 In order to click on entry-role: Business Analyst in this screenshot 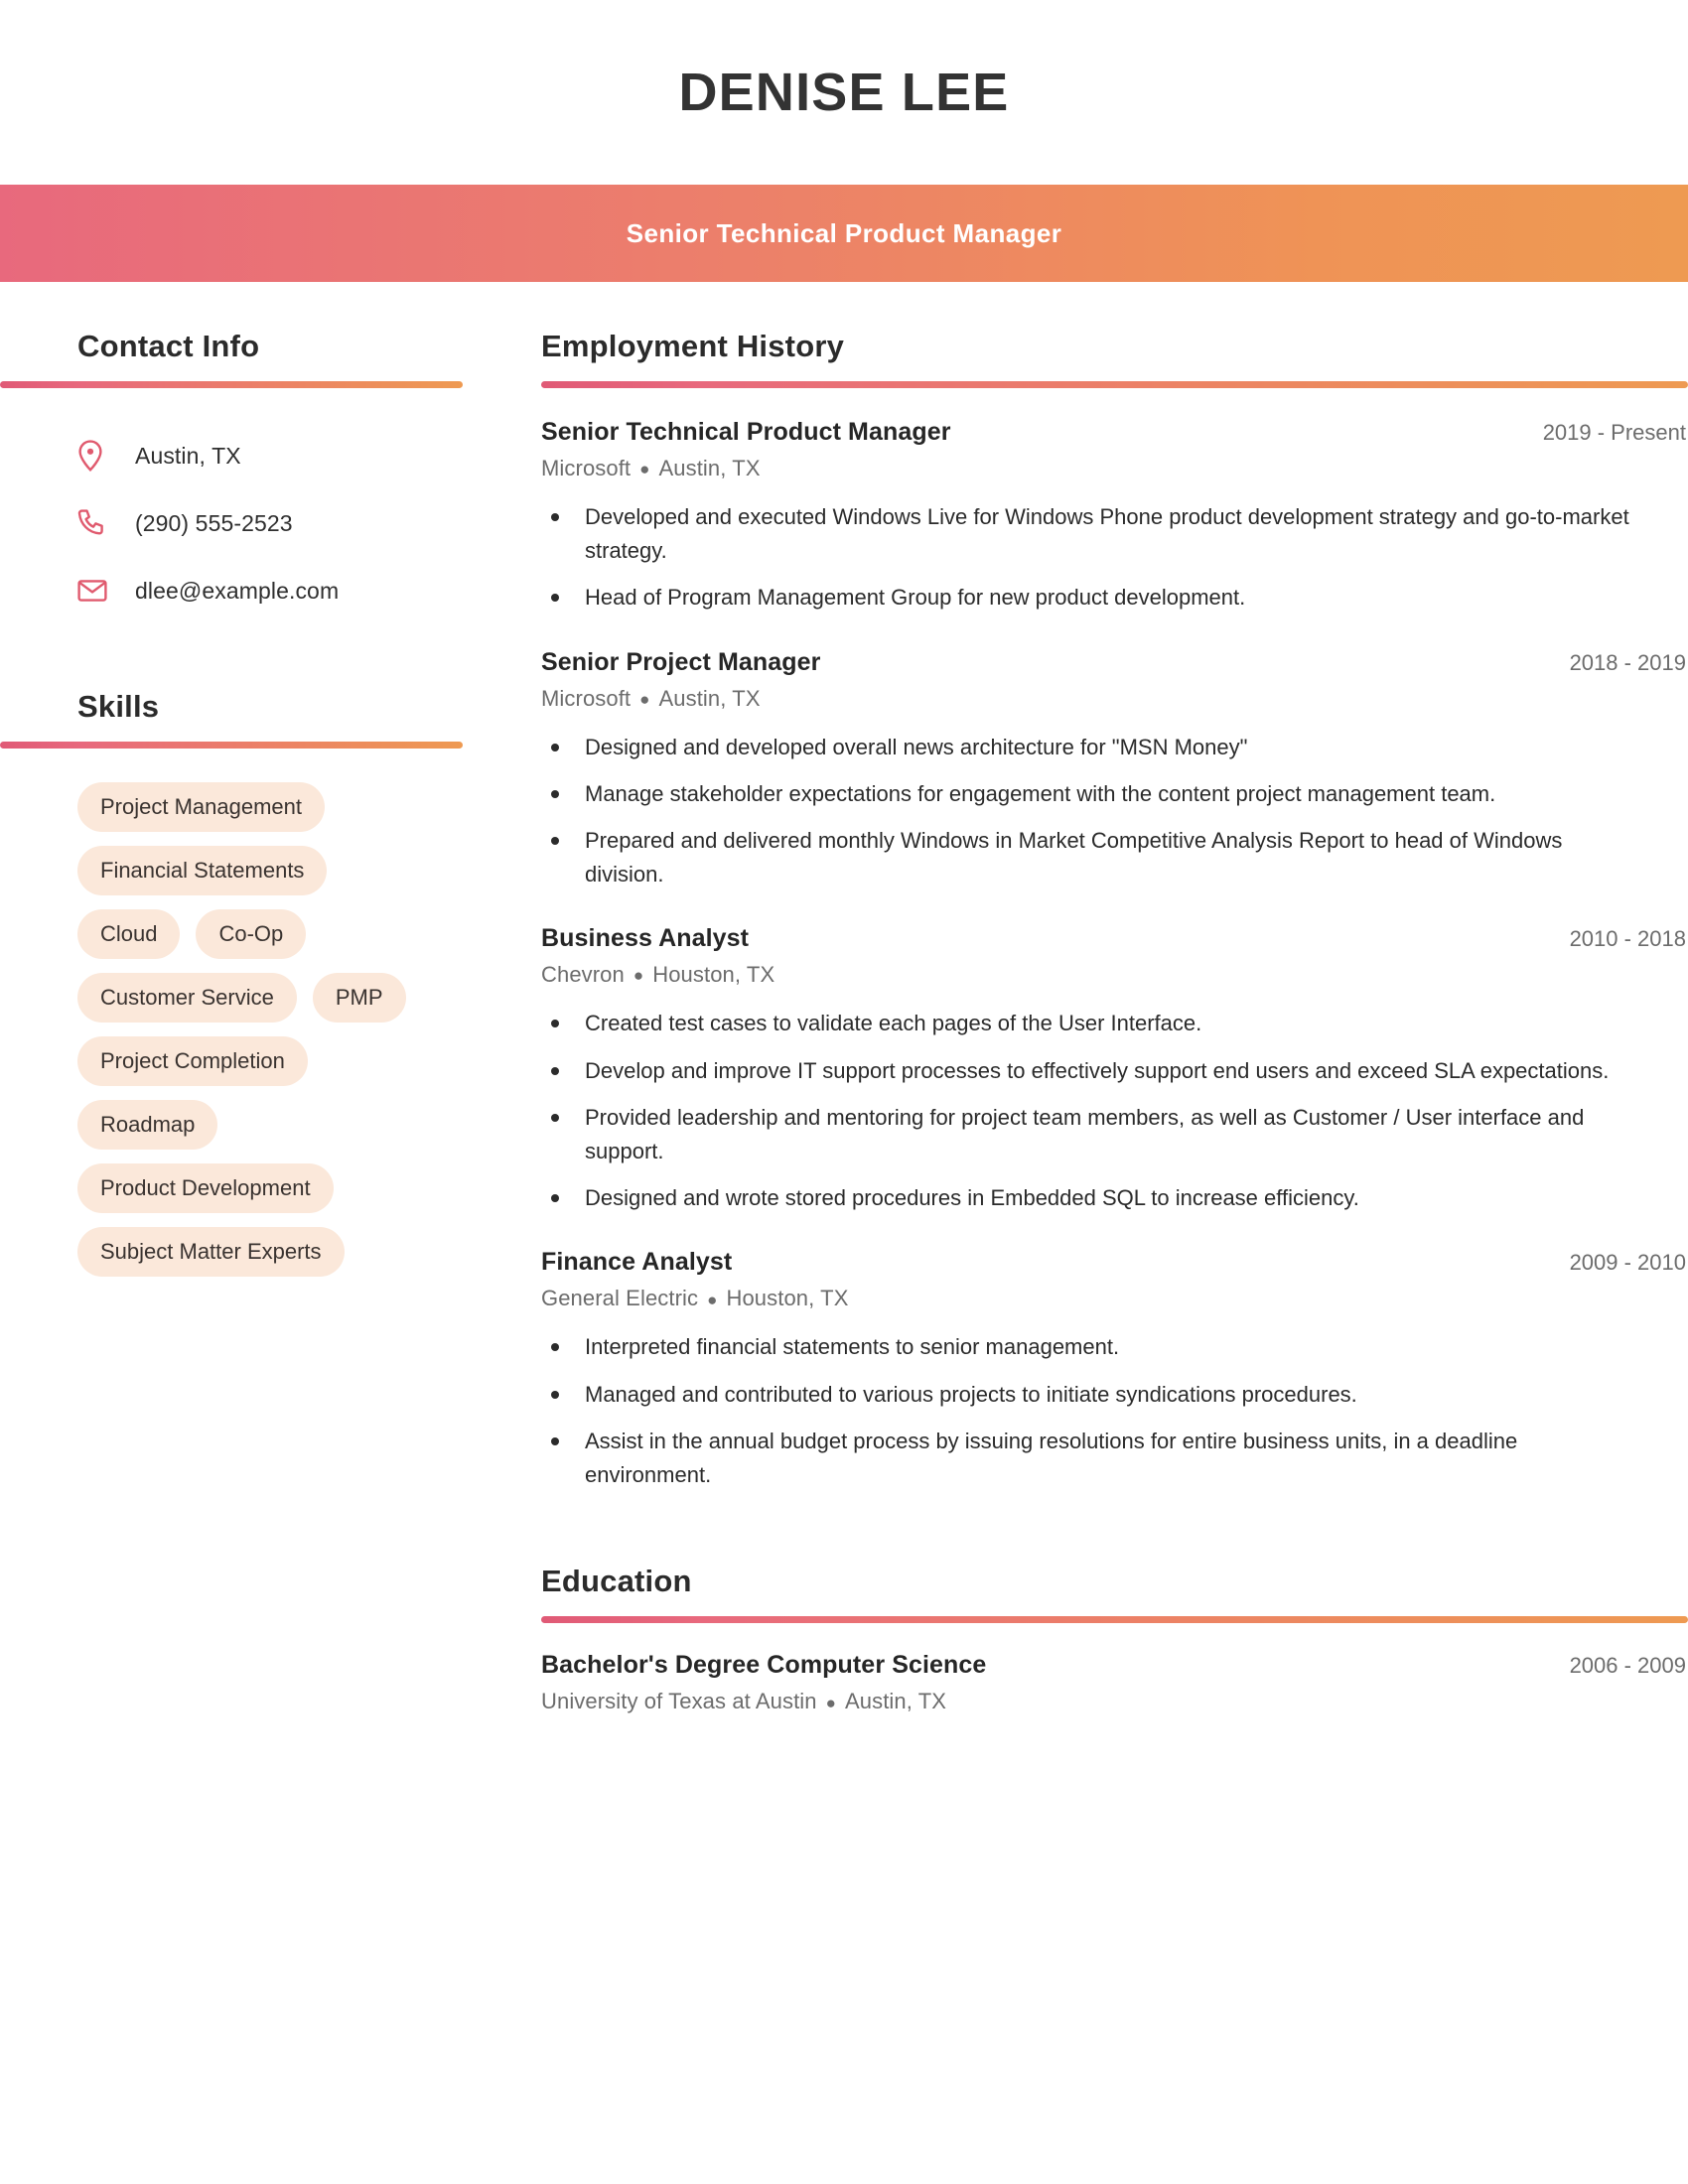, I will do `click(645, 938)`.